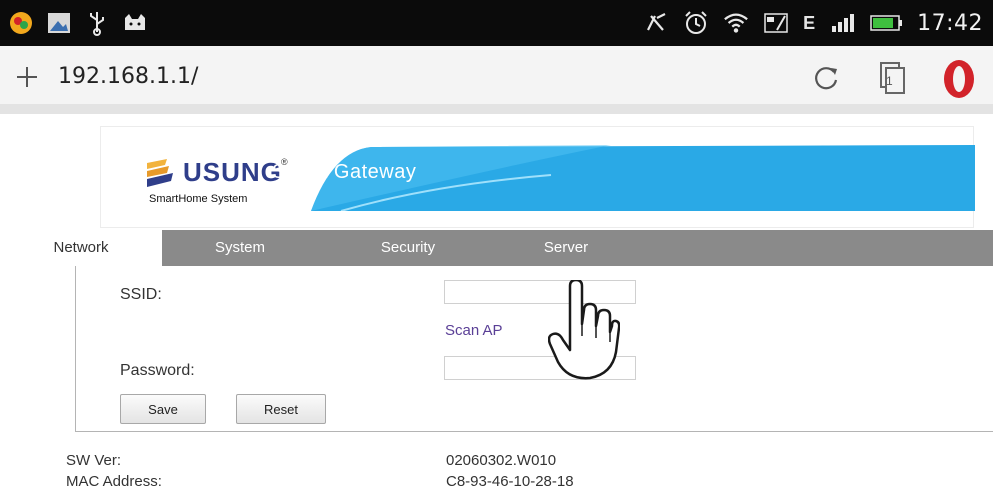  I want to click on tab-server: Server, so click(566, 248).